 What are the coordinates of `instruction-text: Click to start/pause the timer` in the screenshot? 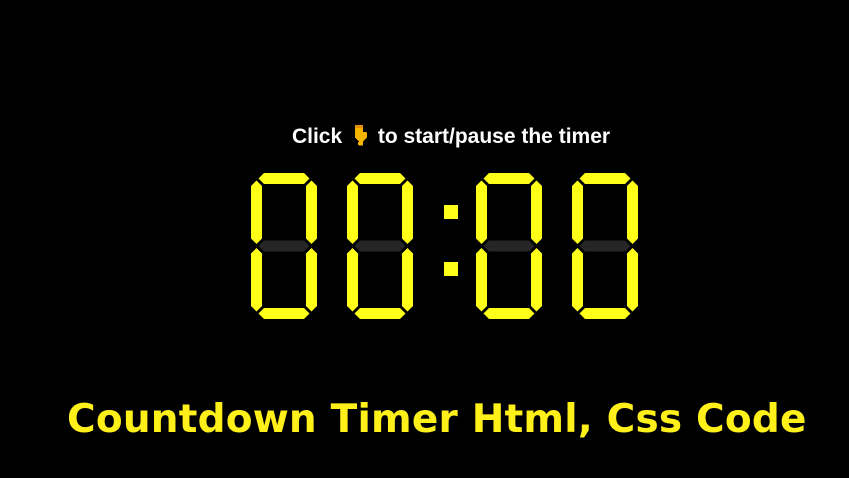 It's located at (424, 138).